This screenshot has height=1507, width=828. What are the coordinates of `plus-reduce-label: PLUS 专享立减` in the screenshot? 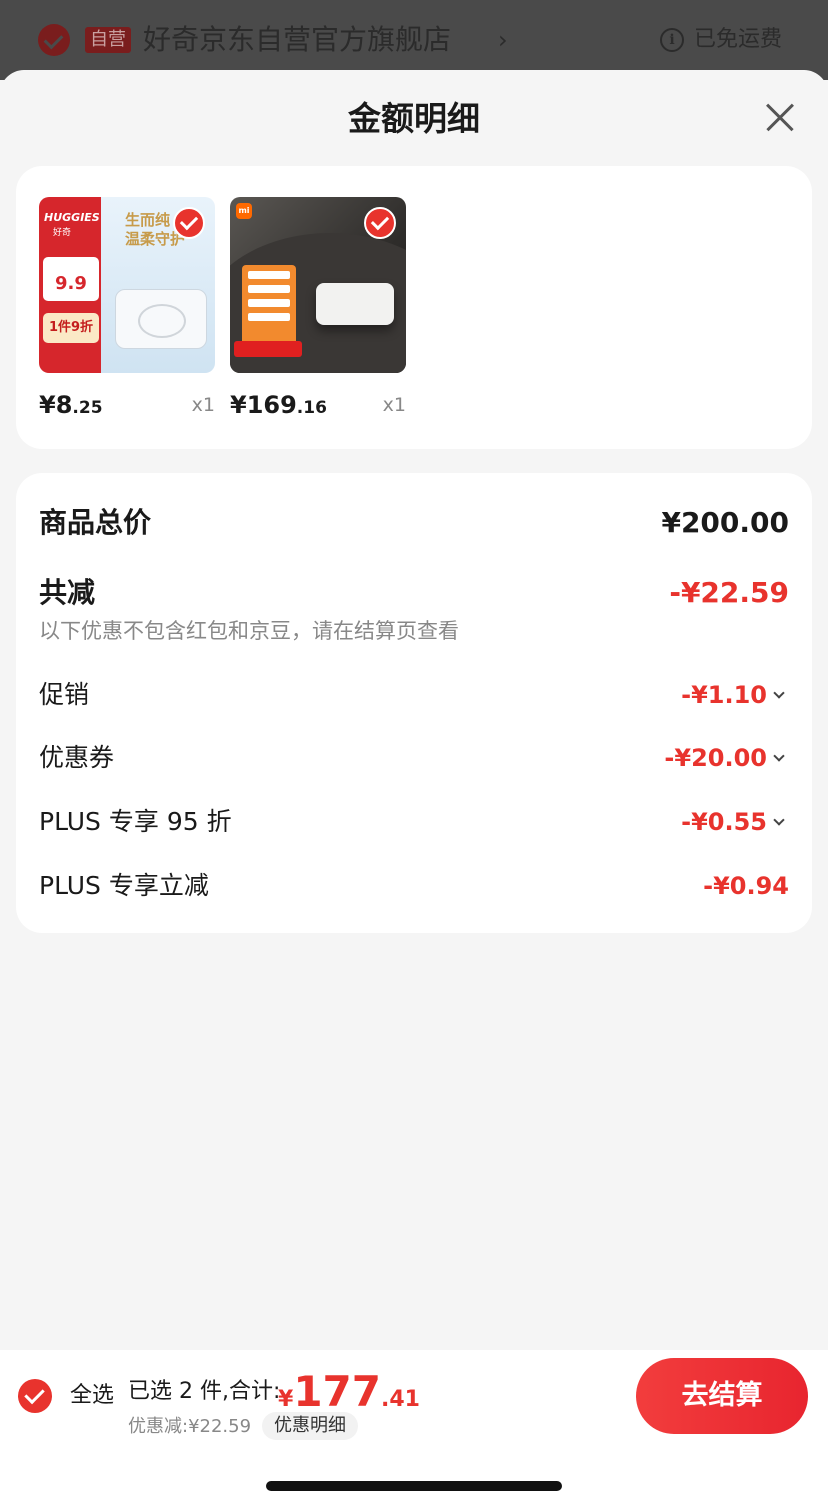 It's located at (124, 885).